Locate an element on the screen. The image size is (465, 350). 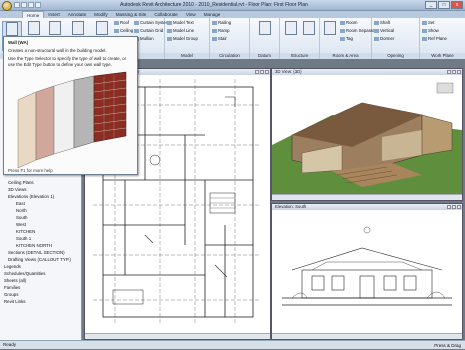
tree-item: Schedules/Quantities is located at coordinates (41, 273).